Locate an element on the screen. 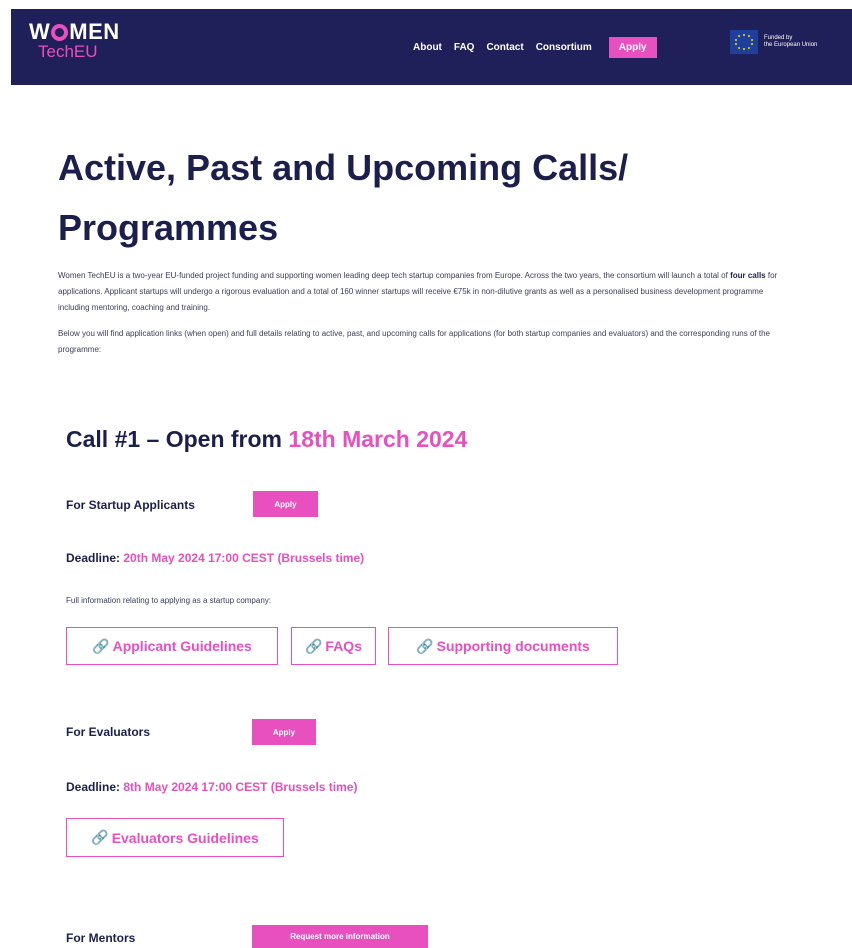 This screenshot has height=948, width=852. eu-funding-text: Funded by the European Union is located at coordinates (790, 42).